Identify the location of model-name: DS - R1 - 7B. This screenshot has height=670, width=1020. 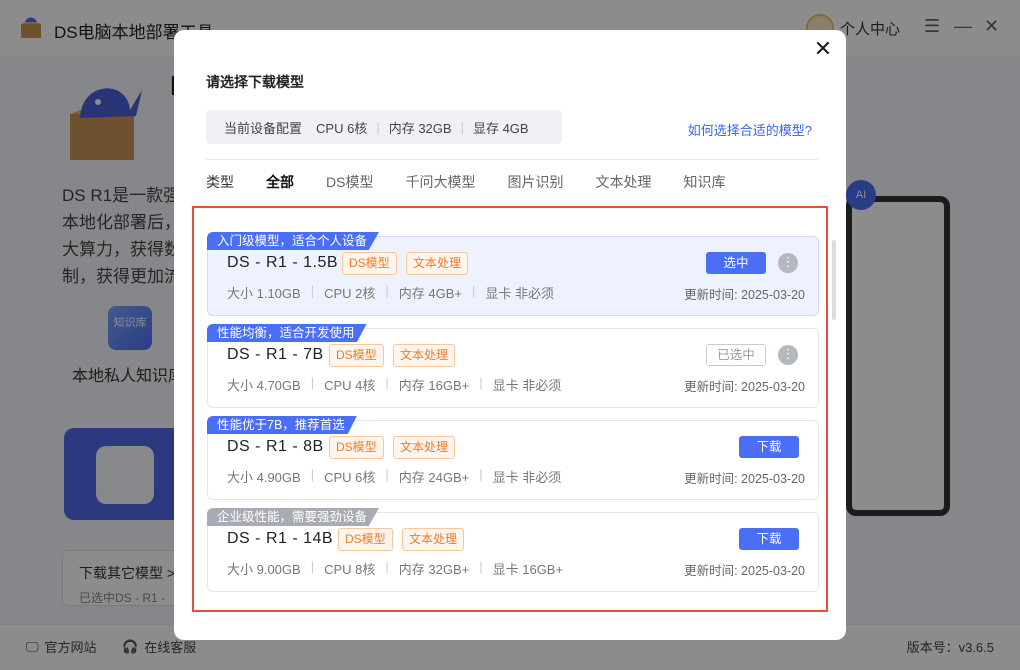
(275, 354).